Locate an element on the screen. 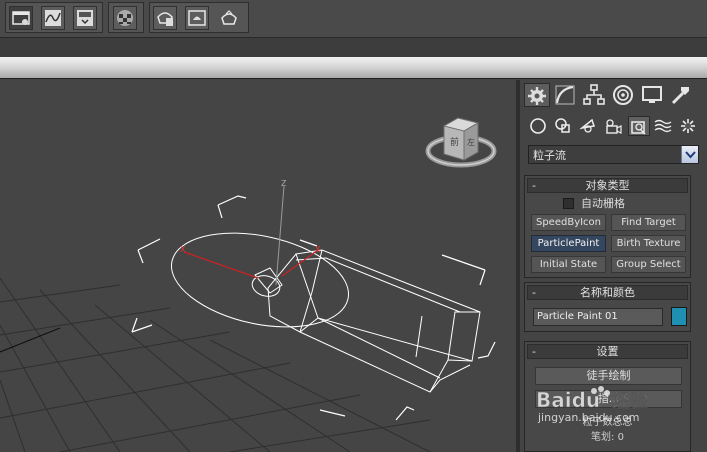  object-type-title: 对象类型 is located at coordinates (607, 185).